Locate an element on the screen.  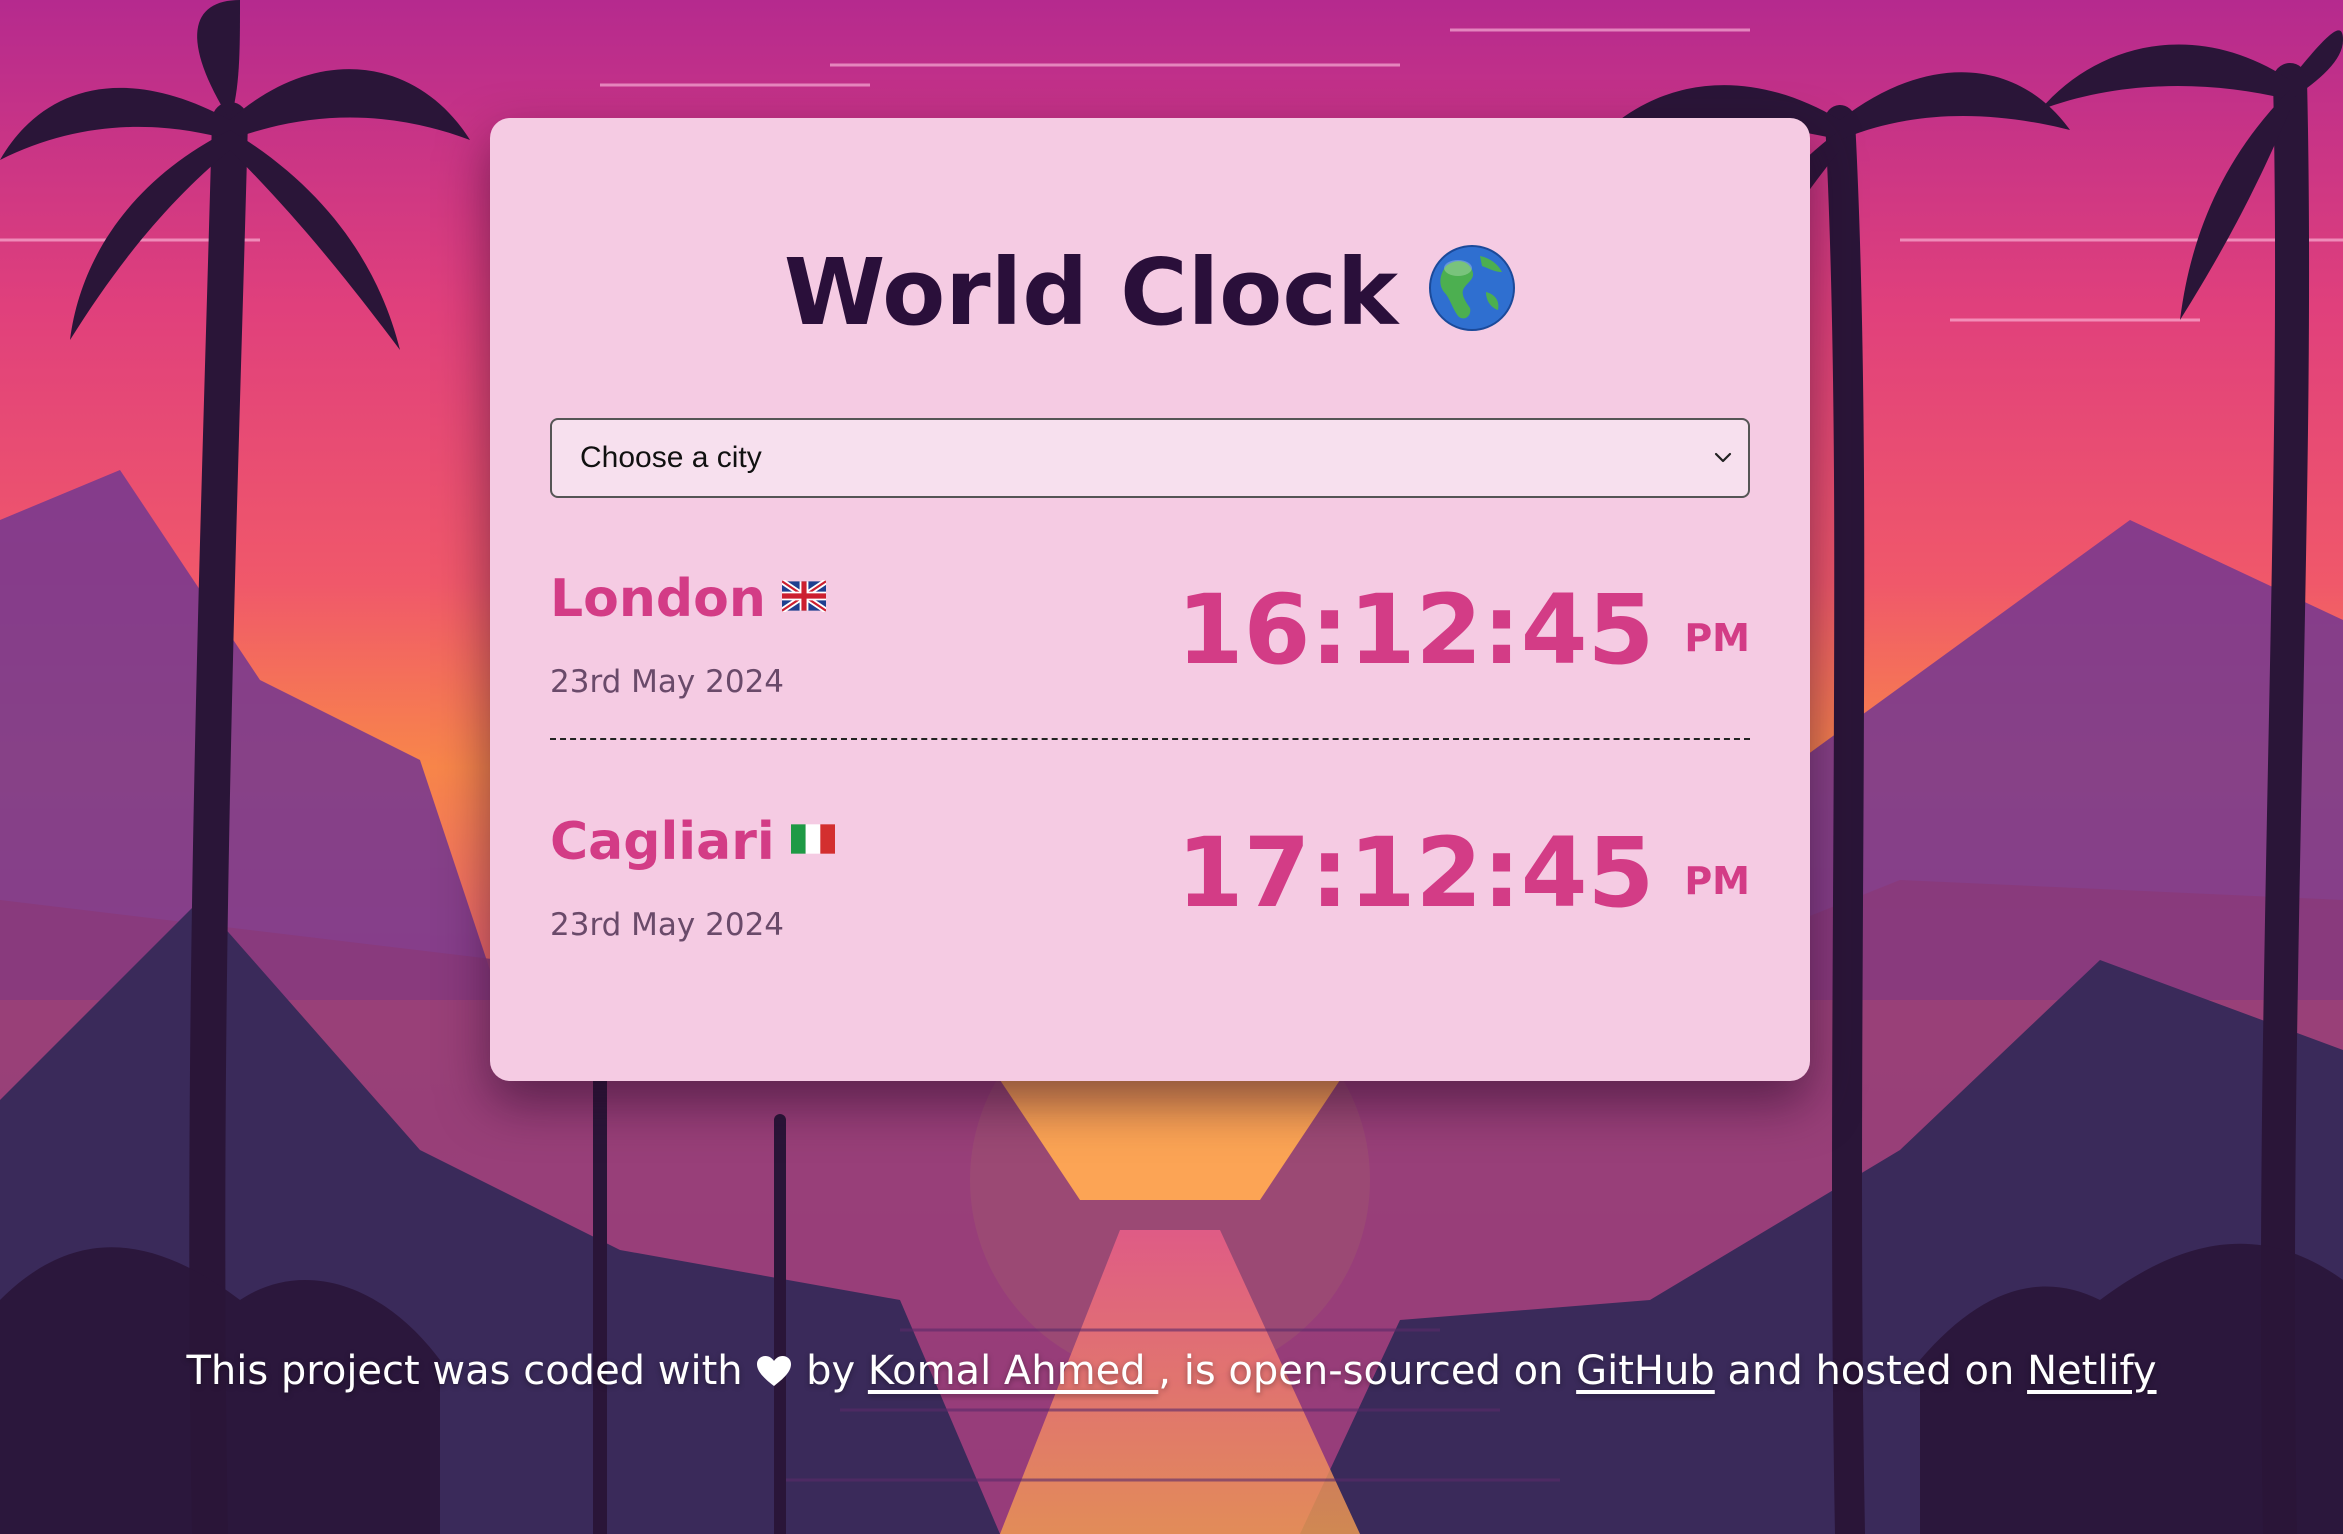
city-name: Cagliari is located at coordinates (692, 842).